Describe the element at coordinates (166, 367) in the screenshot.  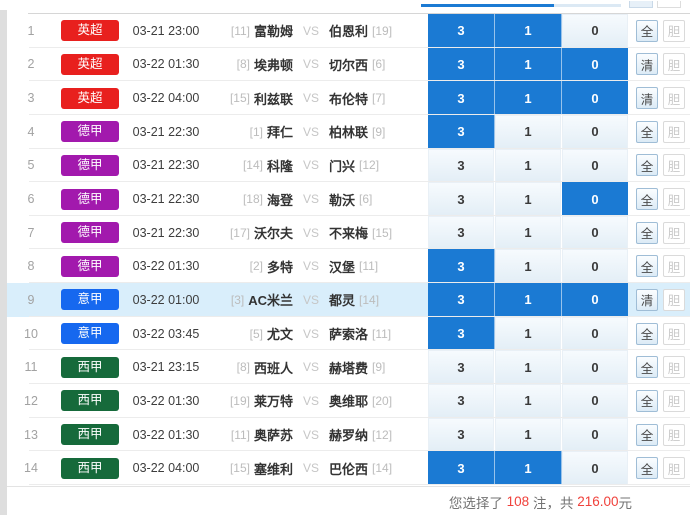
I see `match-time: 03-21 23:15` at that location.